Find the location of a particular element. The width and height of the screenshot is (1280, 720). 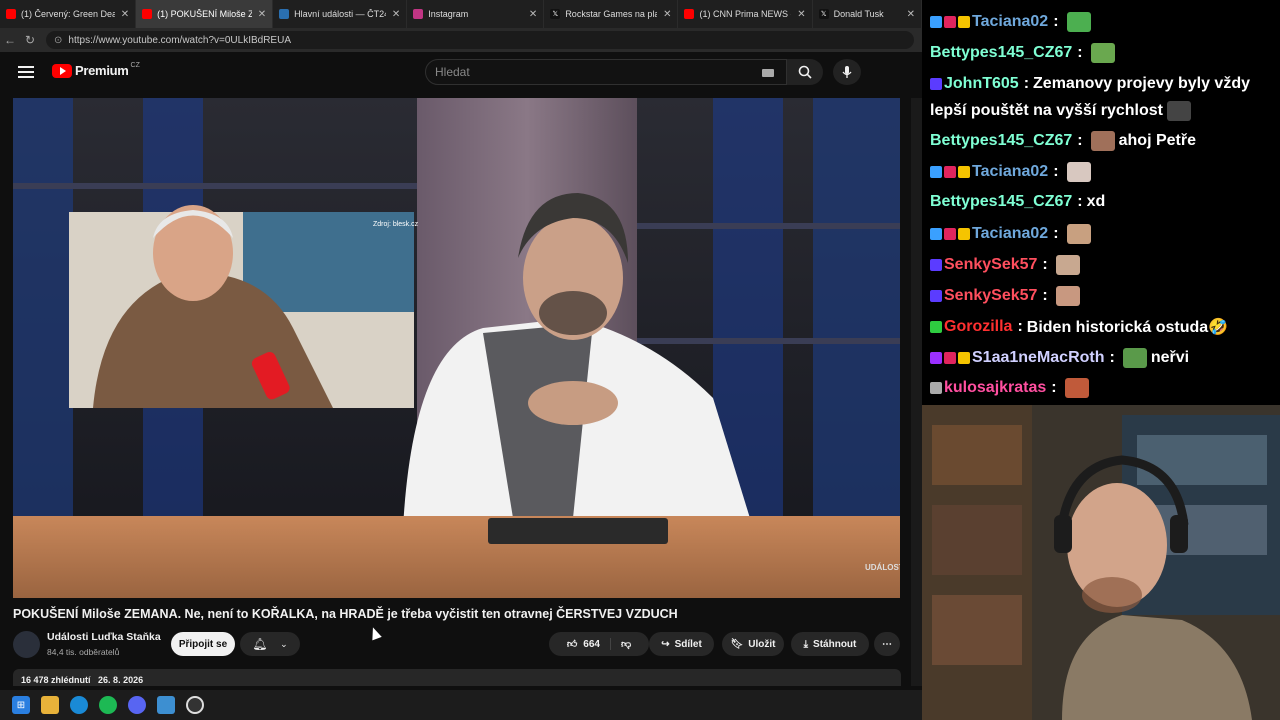

share-button: ↪ Sdílet is located at coordinates (681, 644).